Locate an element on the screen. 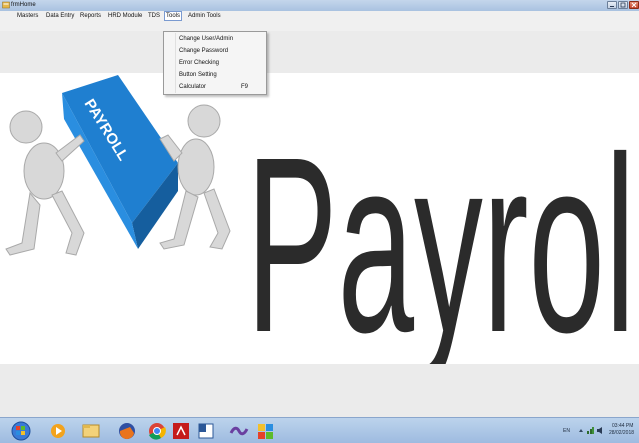 This screenshot has height=443, width=639. network-icon is located at coordinates (590, 430).